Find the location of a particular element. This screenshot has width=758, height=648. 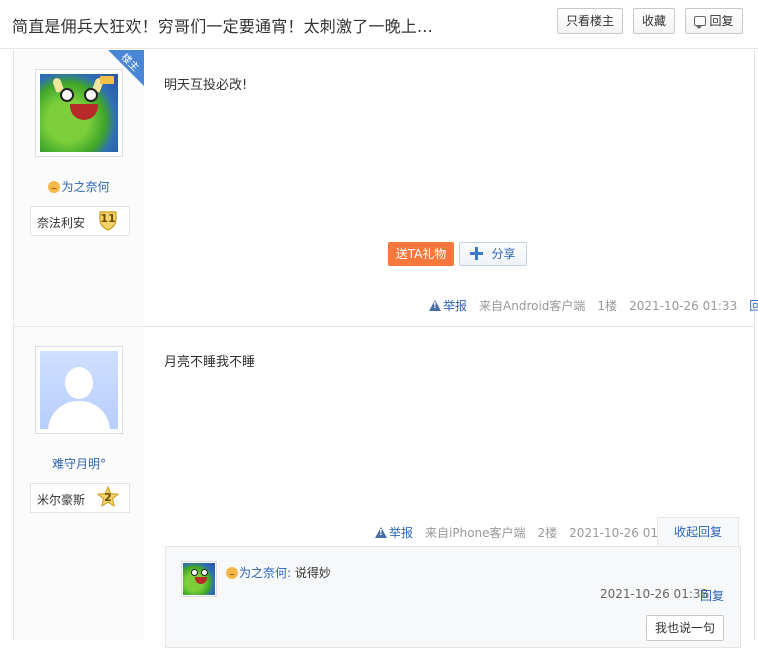

post-text: 明天互投必改! is located at coordinates (206, 85).